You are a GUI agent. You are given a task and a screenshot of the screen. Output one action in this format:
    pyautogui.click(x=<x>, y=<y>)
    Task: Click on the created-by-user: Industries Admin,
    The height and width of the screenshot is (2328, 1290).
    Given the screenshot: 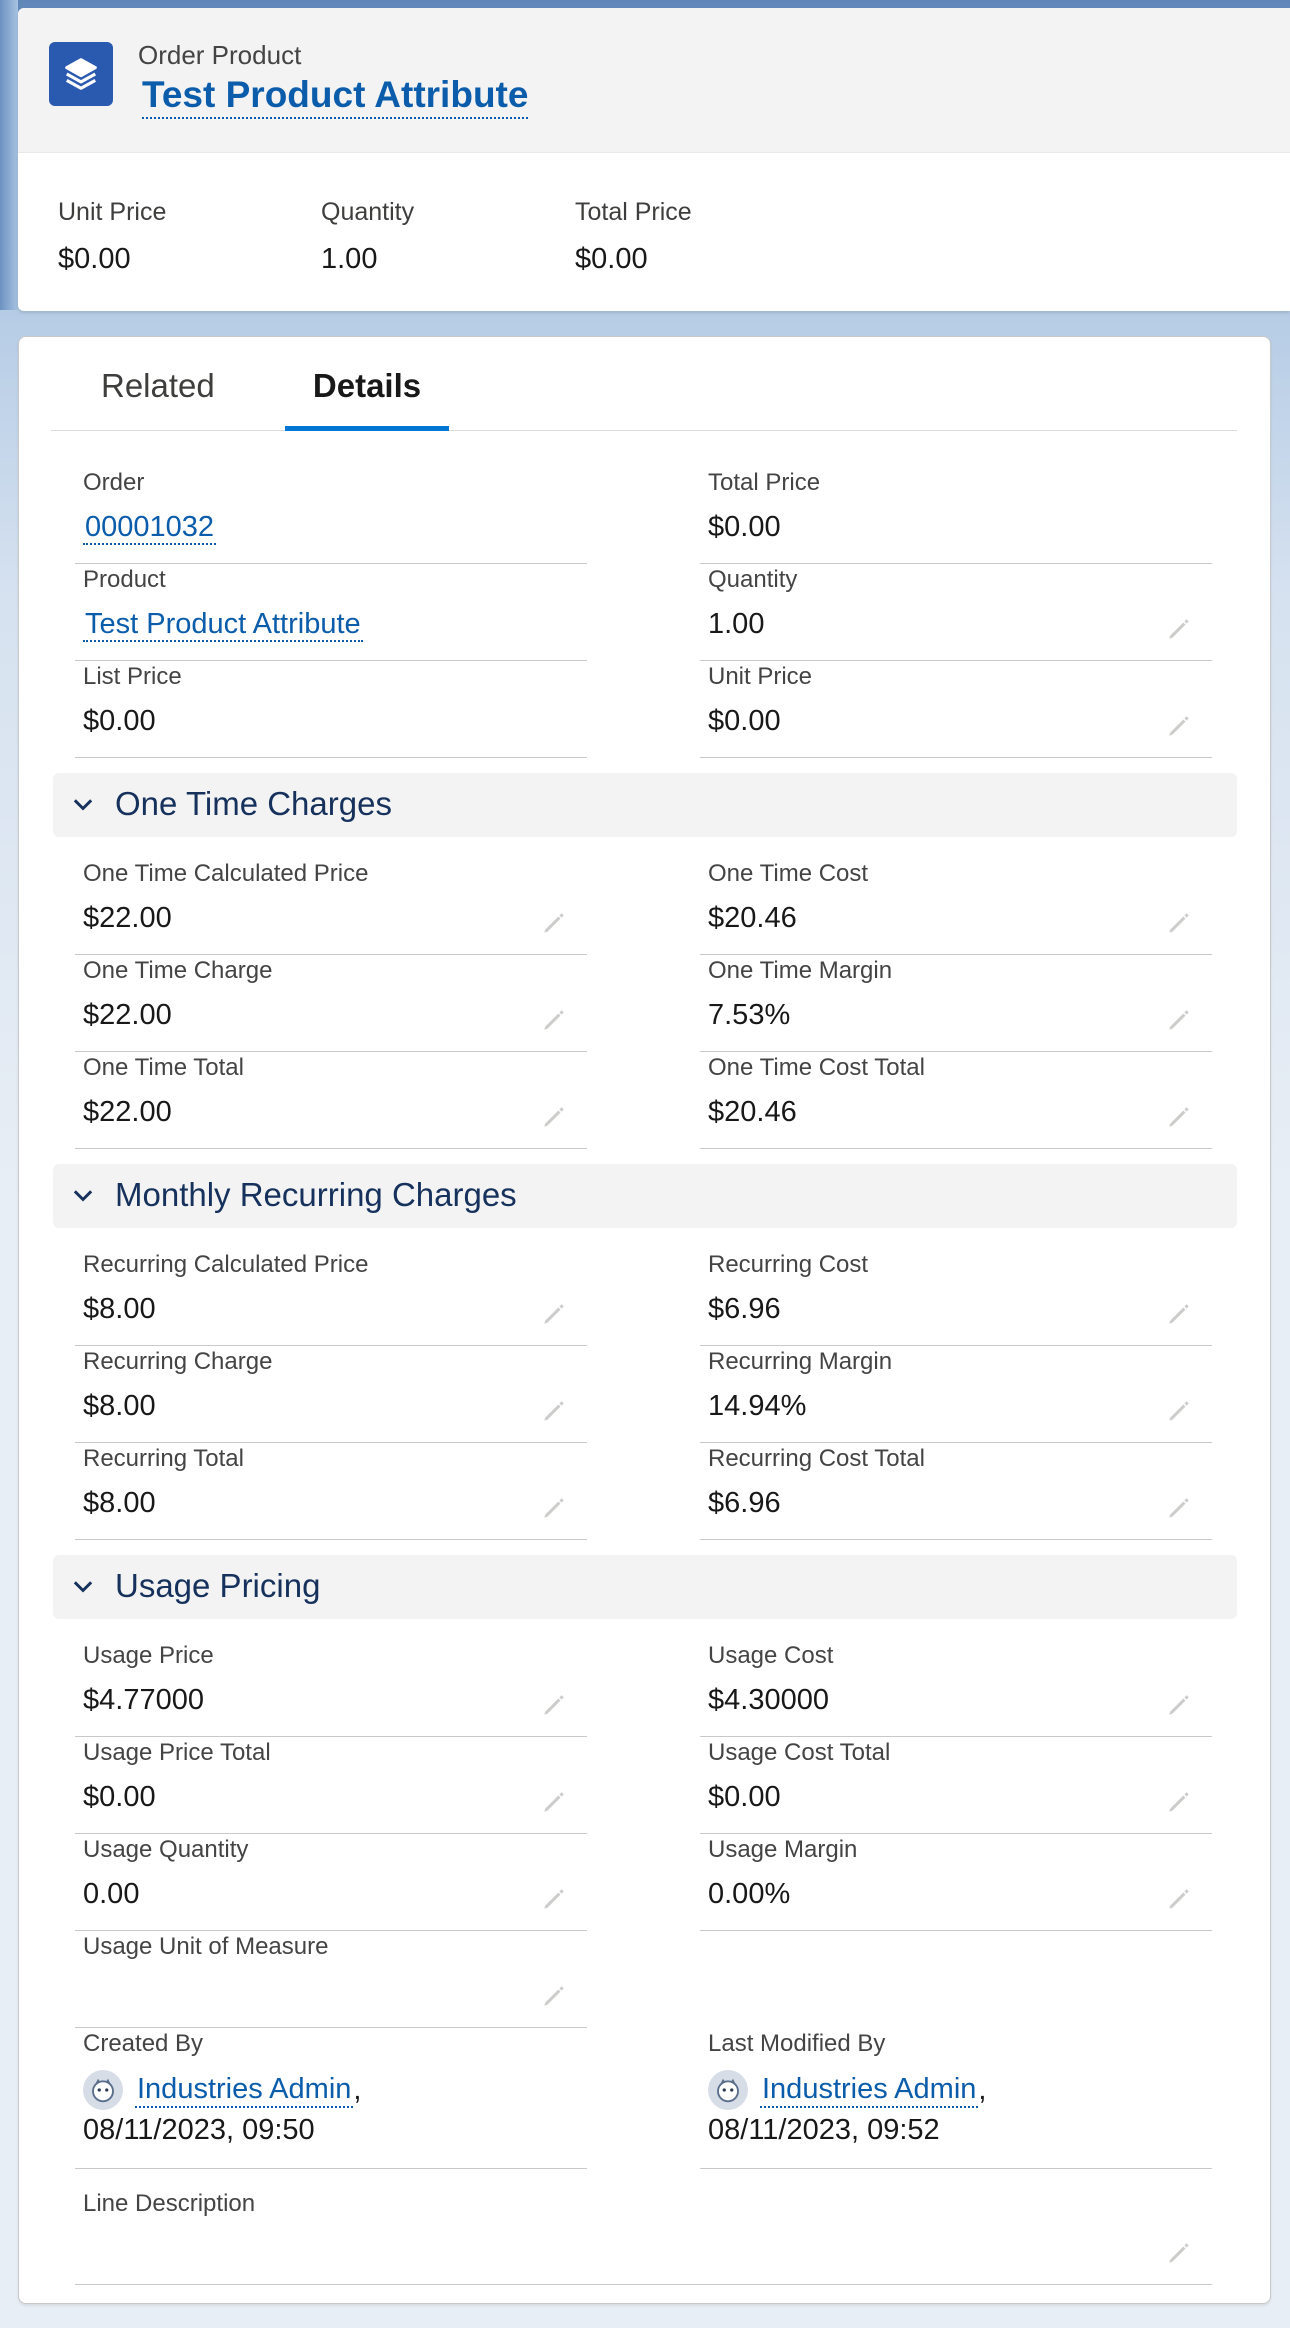 What is the action you would take?
    pyautogui.click(x=222, y=2090)
    